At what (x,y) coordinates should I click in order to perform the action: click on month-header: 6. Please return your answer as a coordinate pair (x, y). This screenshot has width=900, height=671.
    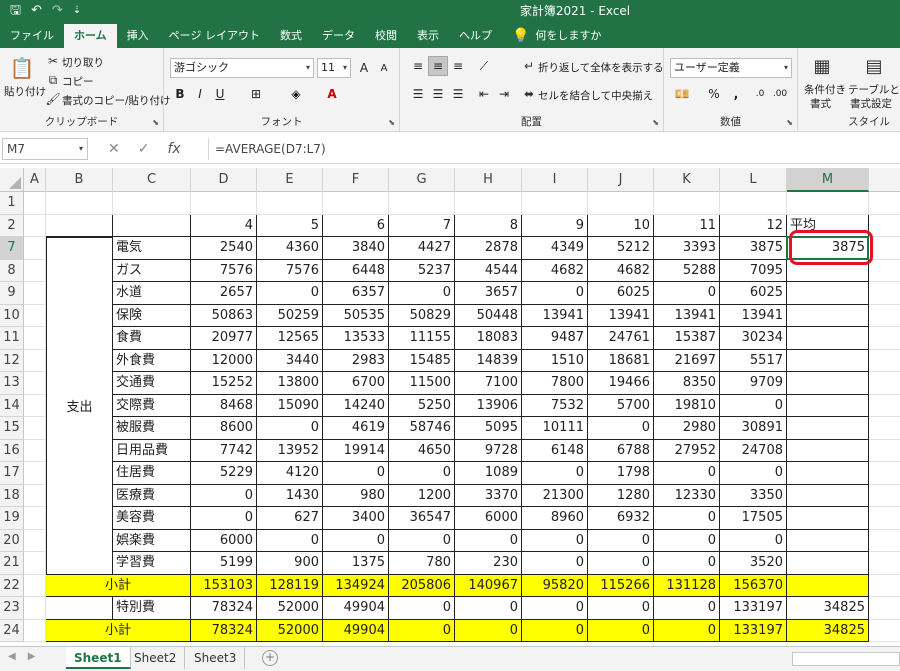
    Looking at the image, I should click on (356, 225).